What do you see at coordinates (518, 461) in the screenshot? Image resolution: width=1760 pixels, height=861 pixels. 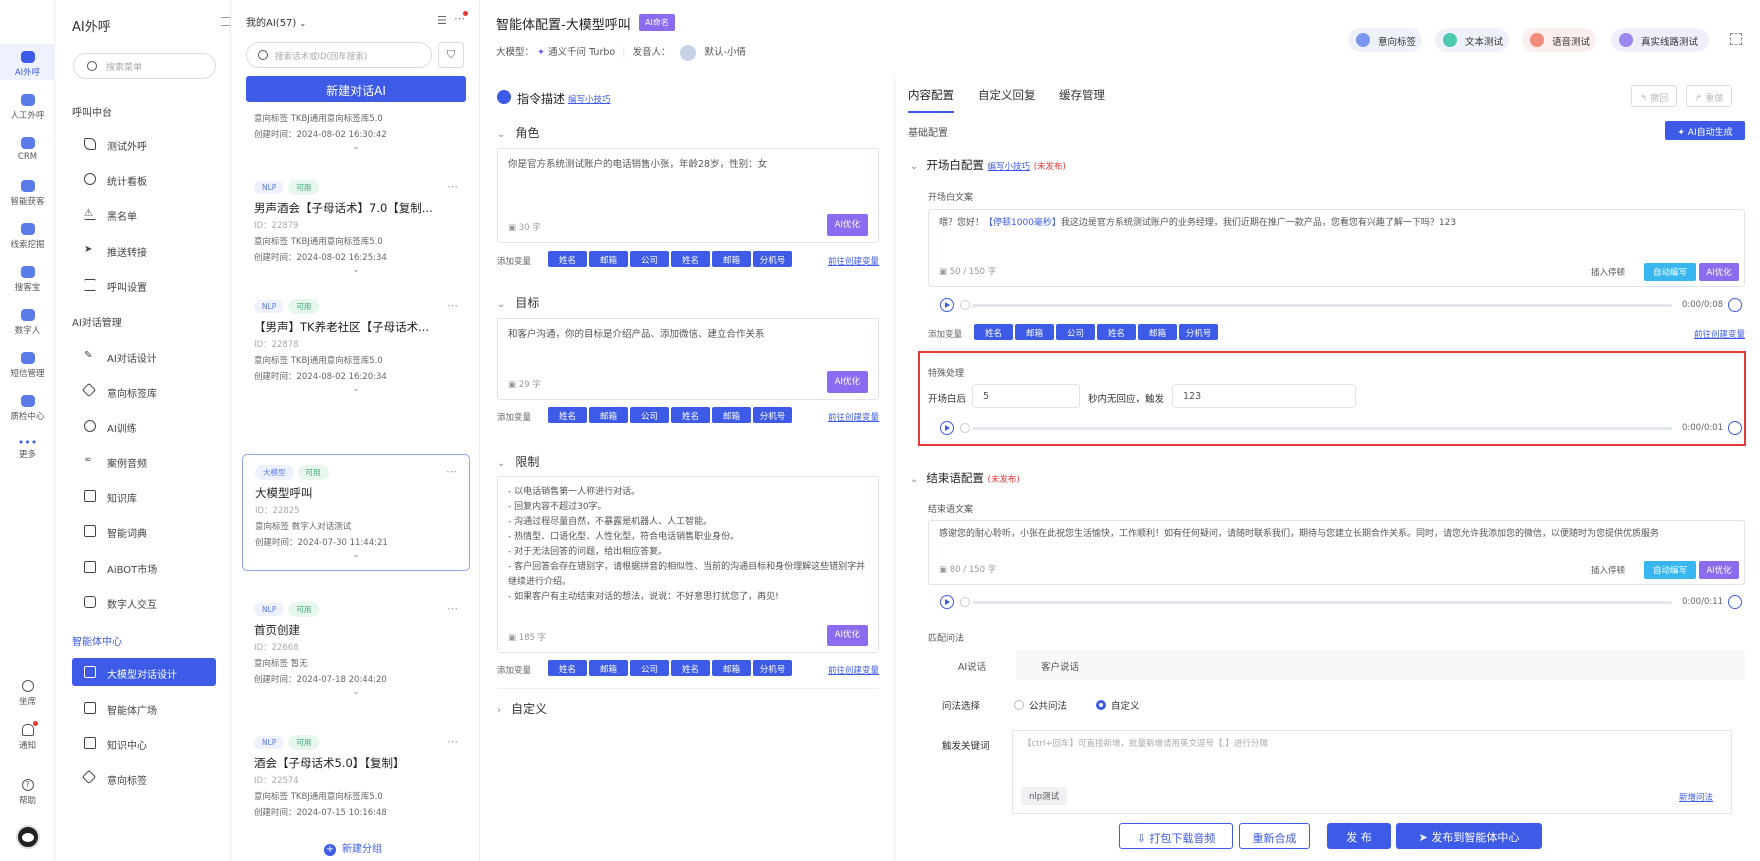 I see `section-limit-title: ⌄ 限制` at bounding box center [518, 461].